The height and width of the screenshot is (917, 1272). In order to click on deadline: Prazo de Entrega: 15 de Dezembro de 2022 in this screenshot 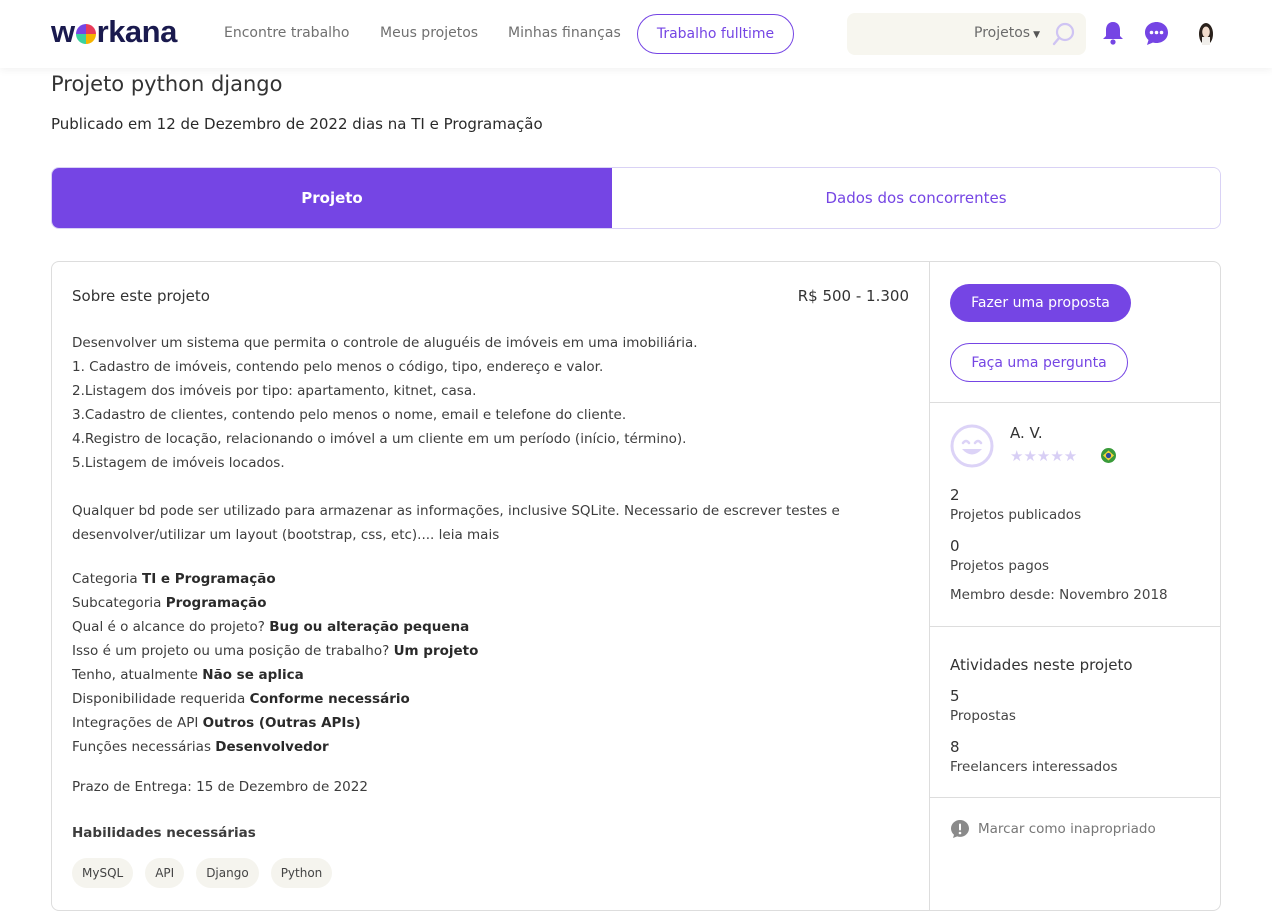, I will do `click(220, 787)`.